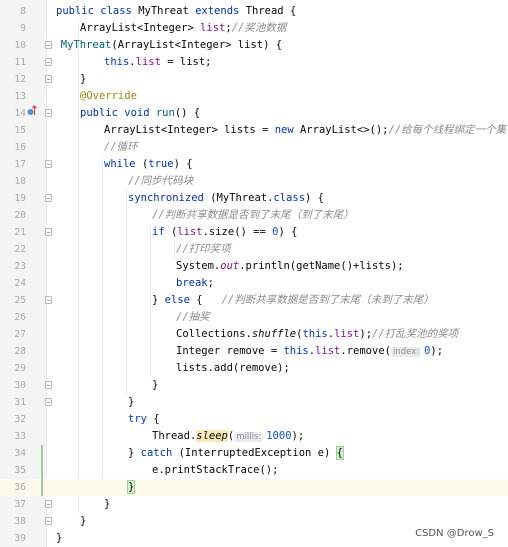 The height and width of the screenshot is (547, 508). What do you see at coordinates (254, 249) in the screenshot?
I see `code-line: 22 //打印奖项` at bounding box center [254, 249].